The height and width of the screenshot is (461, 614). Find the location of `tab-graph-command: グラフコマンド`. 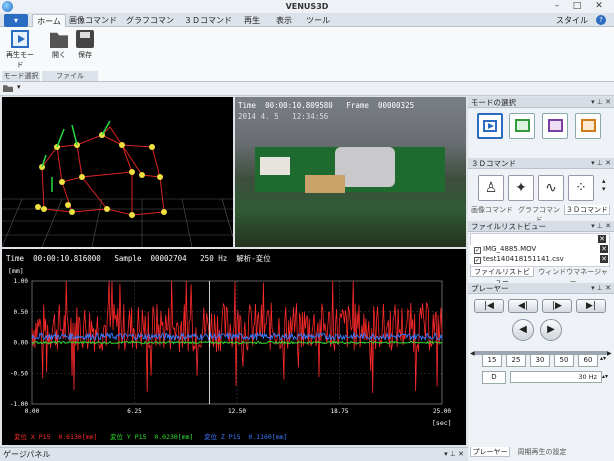

tab-graph-command: グラフコマンド is located at coordinates (150, 26).